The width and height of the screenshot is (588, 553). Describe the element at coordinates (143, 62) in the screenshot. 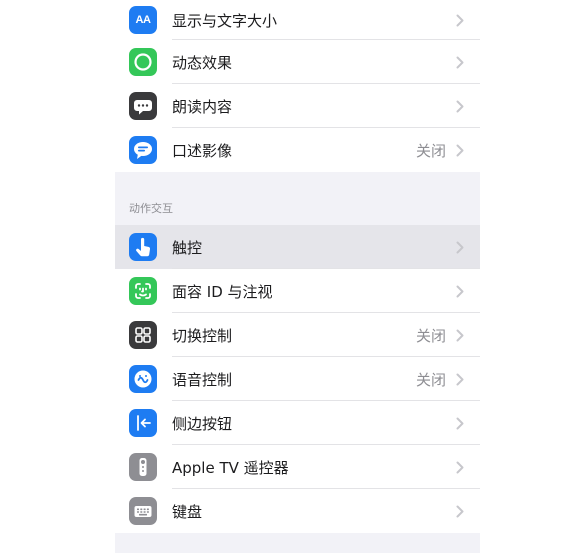

I see `motion-icon` at that location.